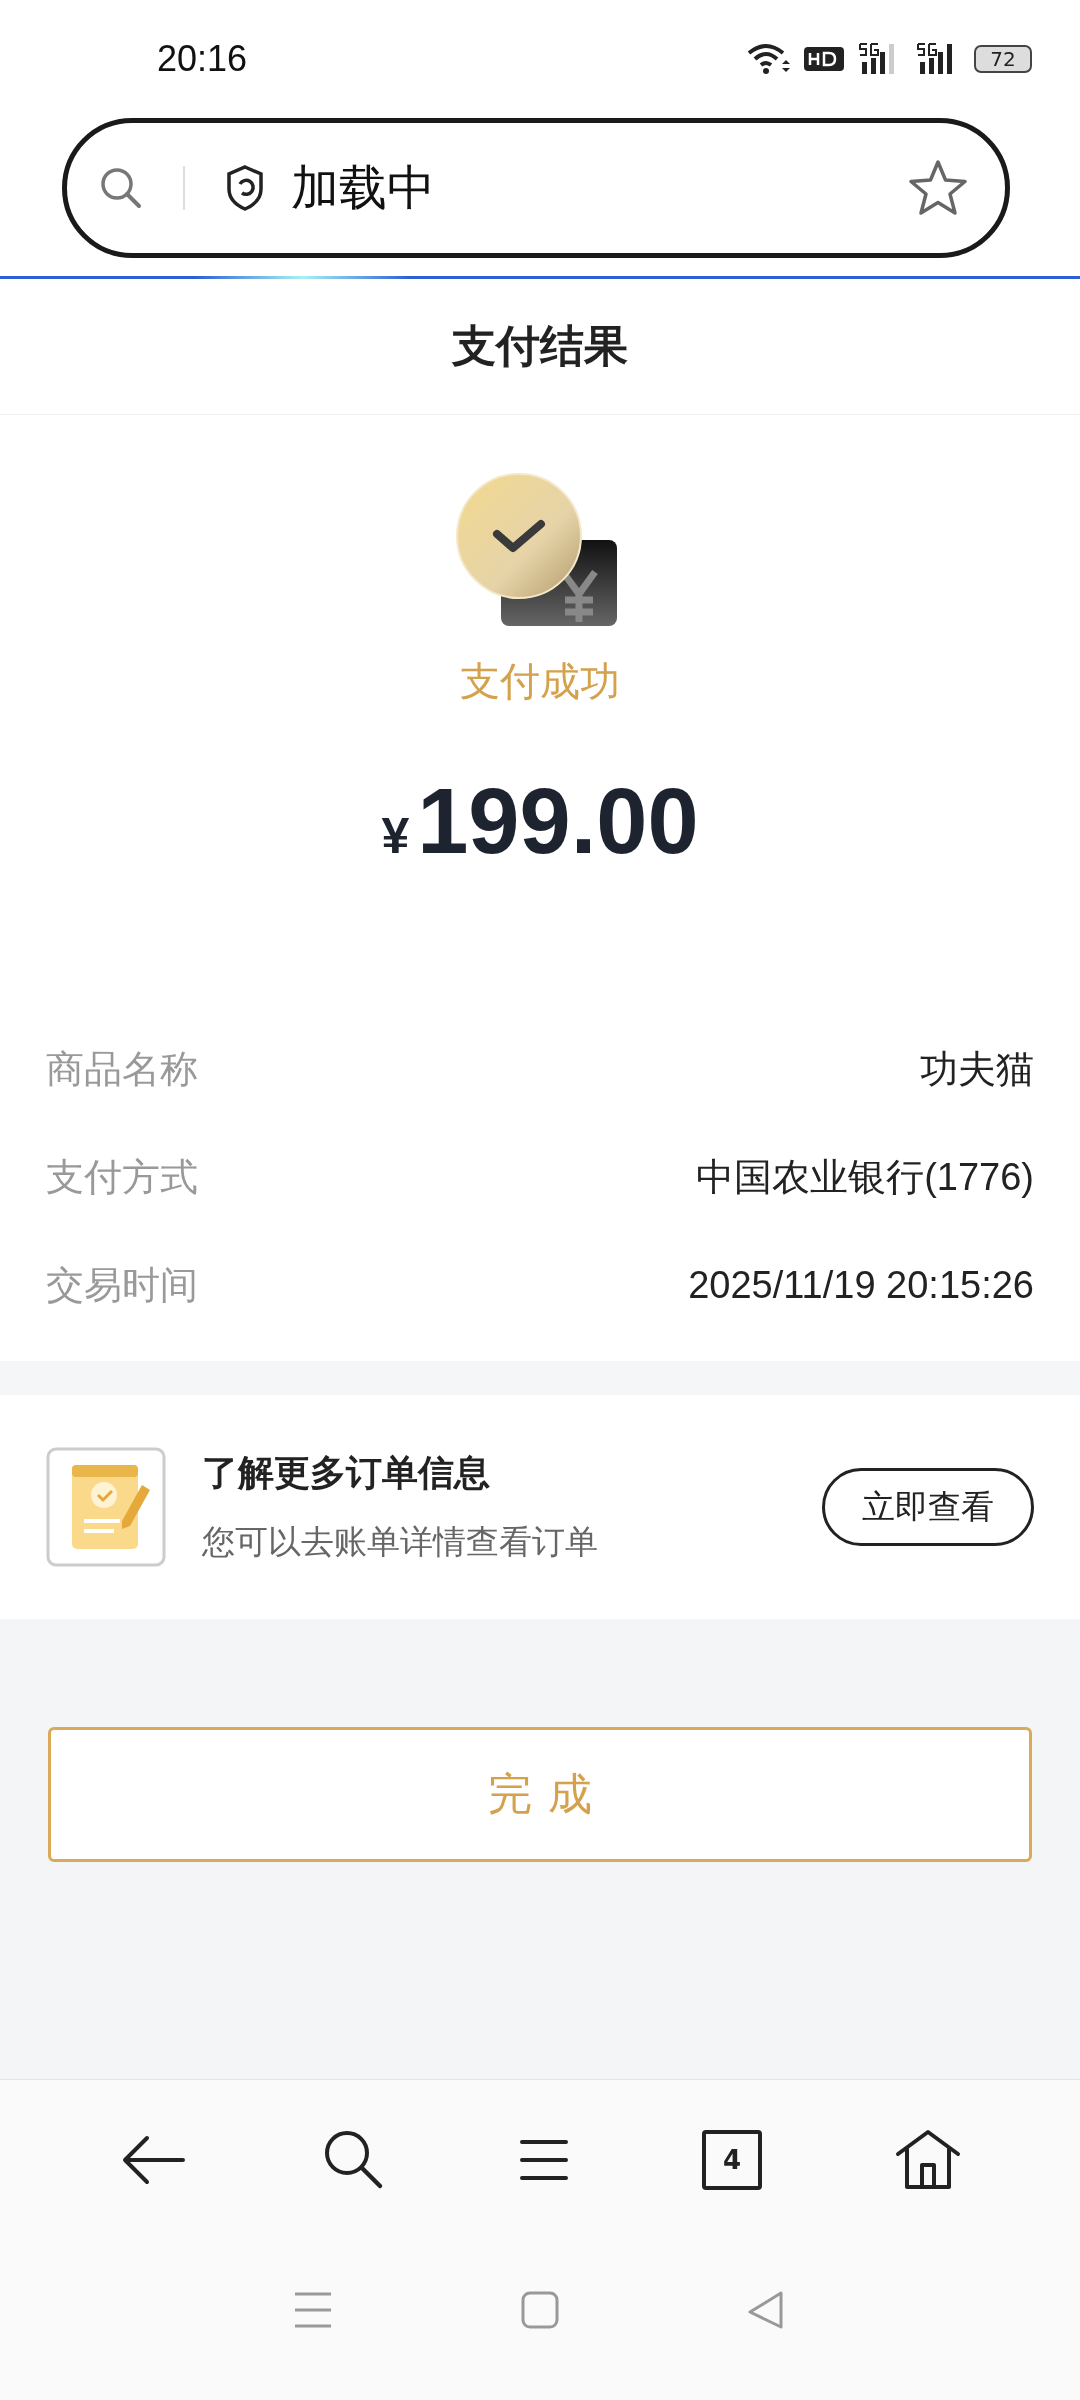 Image resolution: width=1080 pixels, height=2400 pixels. What do you see at coordinates (824, 59) in the screenshot?
I see `hd-icon` at bounding box center [824, 59].